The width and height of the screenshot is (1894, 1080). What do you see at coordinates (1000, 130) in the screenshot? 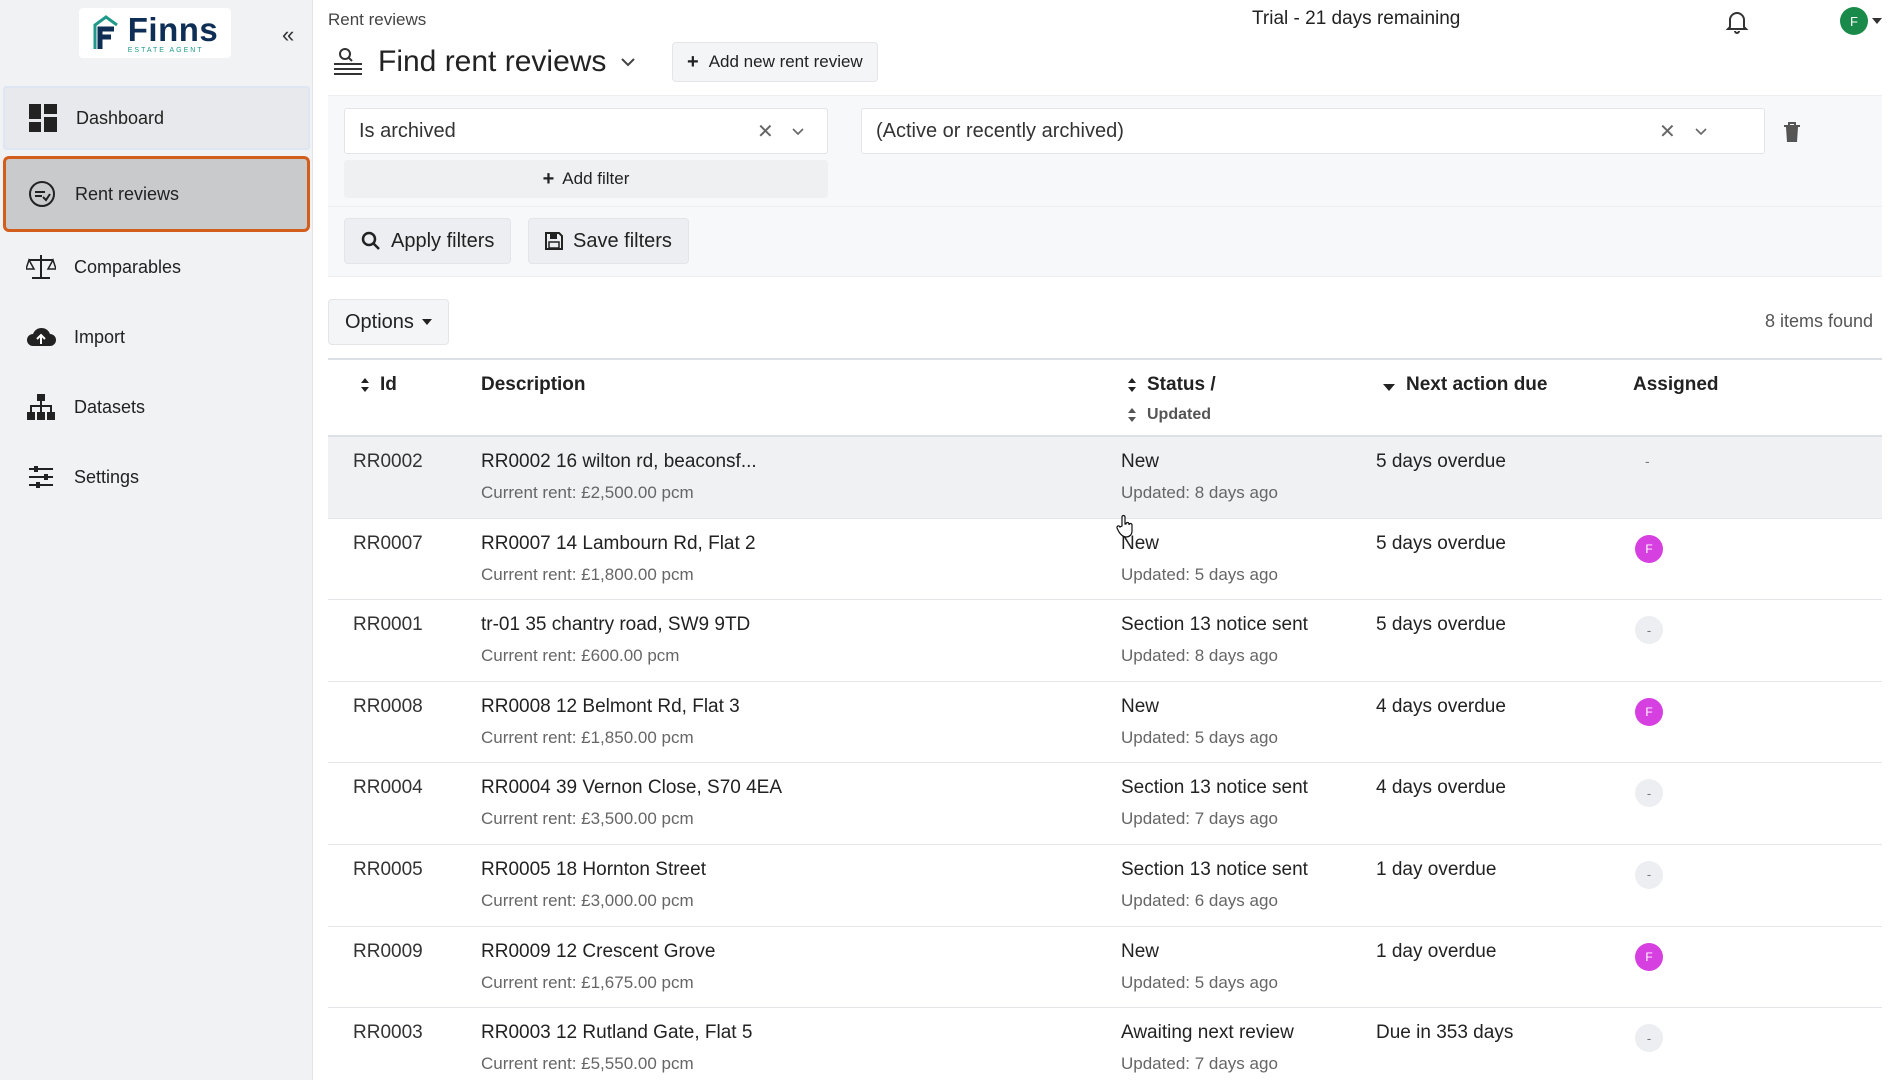
I see `filter-value-text: (Active or recently archived)` at bounding box center [1000, 130].